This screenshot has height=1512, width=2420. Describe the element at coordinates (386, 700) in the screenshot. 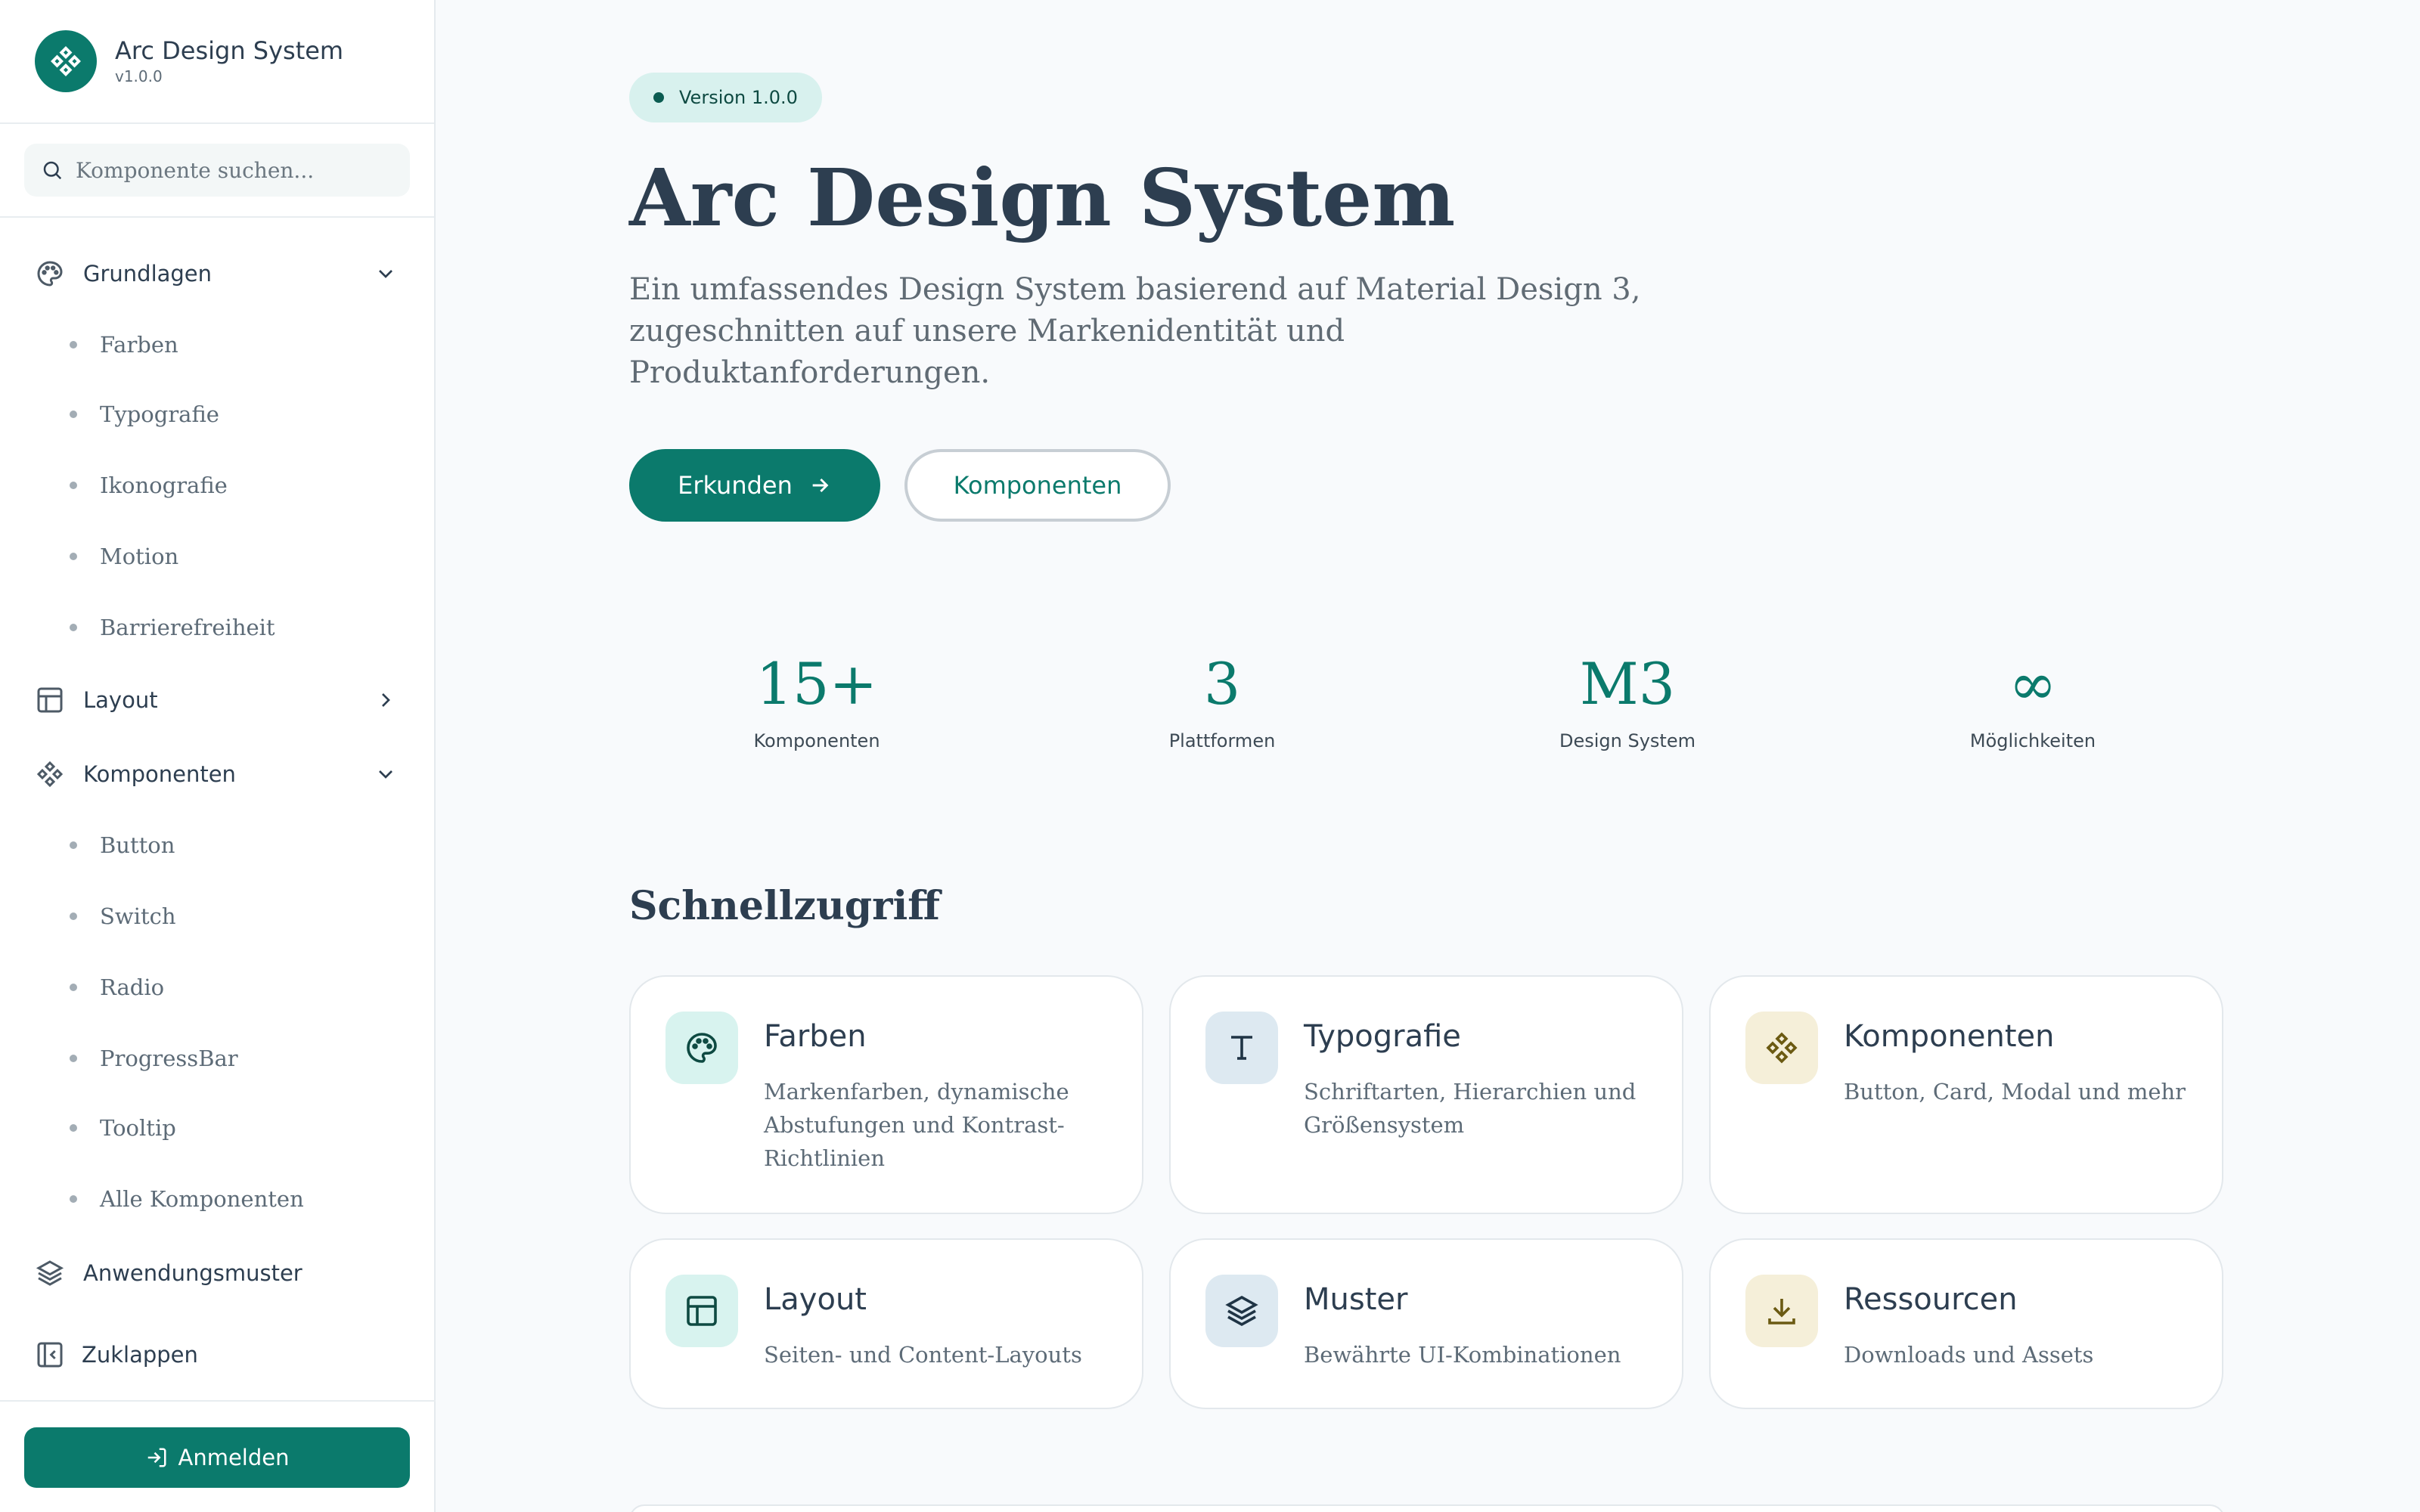

I see `chevron-right-icon` at that location.